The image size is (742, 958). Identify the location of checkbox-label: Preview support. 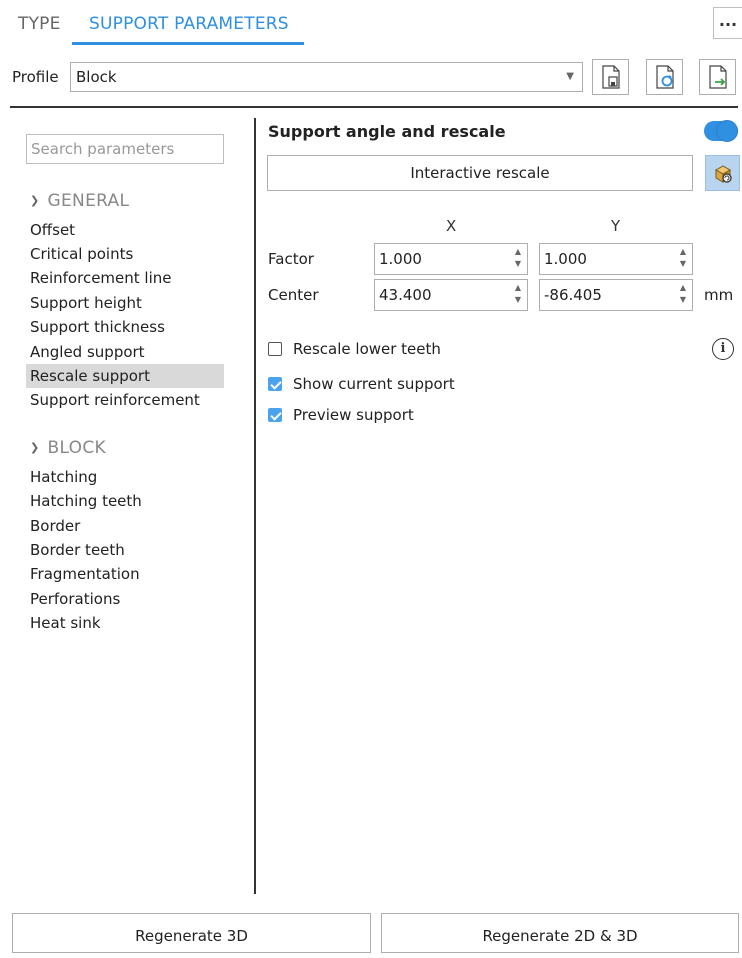
(353, 415).